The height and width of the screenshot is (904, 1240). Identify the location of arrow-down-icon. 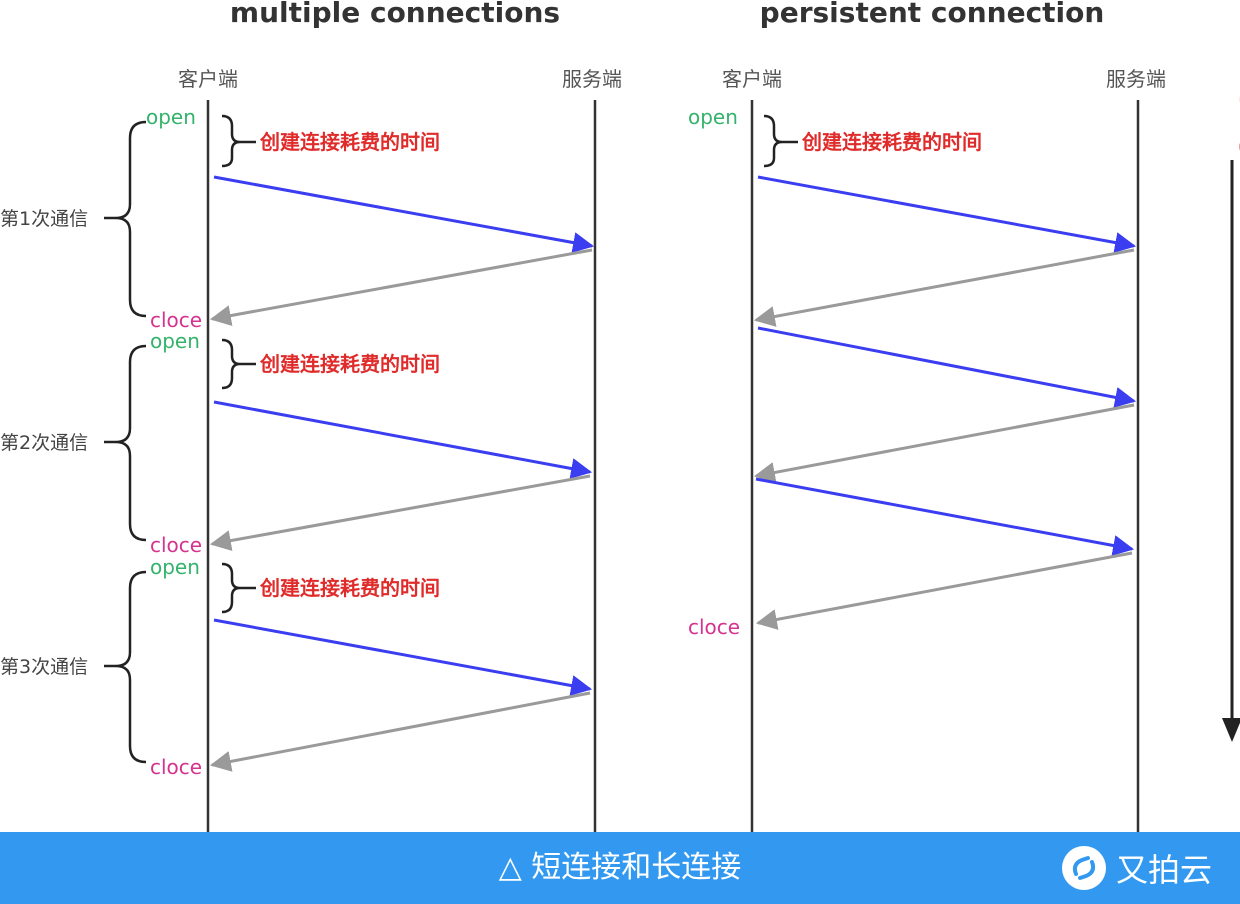
(1231, 730).